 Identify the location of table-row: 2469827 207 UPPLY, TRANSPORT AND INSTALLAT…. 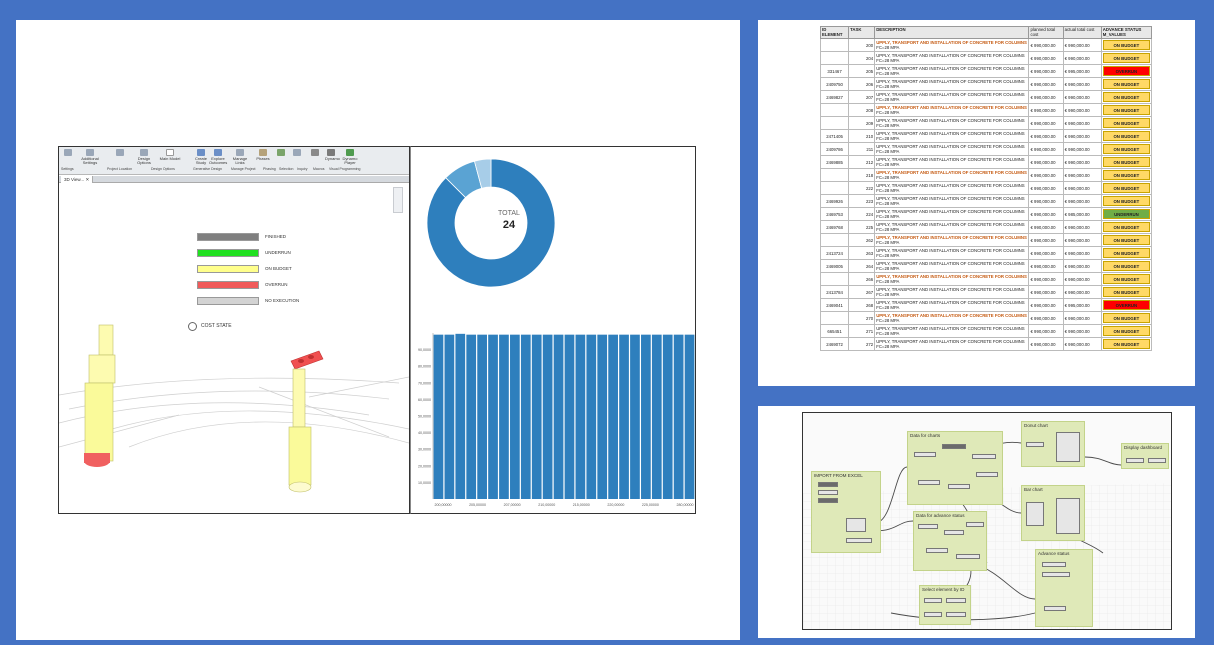
(986, 97).